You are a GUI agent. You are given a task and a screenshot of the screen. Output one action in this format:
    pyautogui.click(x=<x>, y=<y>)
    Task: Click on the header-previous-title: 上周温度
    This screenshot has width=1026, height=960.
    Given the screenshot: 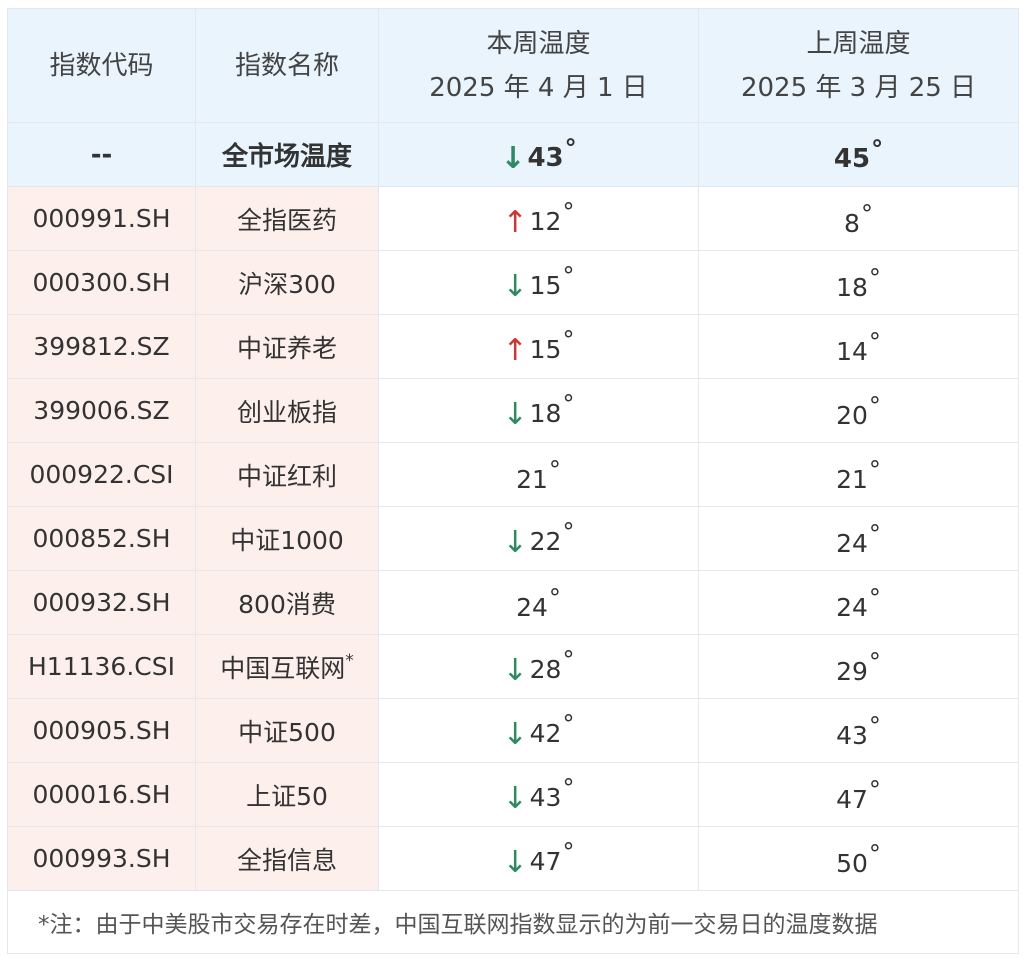 What is the action you would take?
    pyautogui.click(x=858, y=43)
    